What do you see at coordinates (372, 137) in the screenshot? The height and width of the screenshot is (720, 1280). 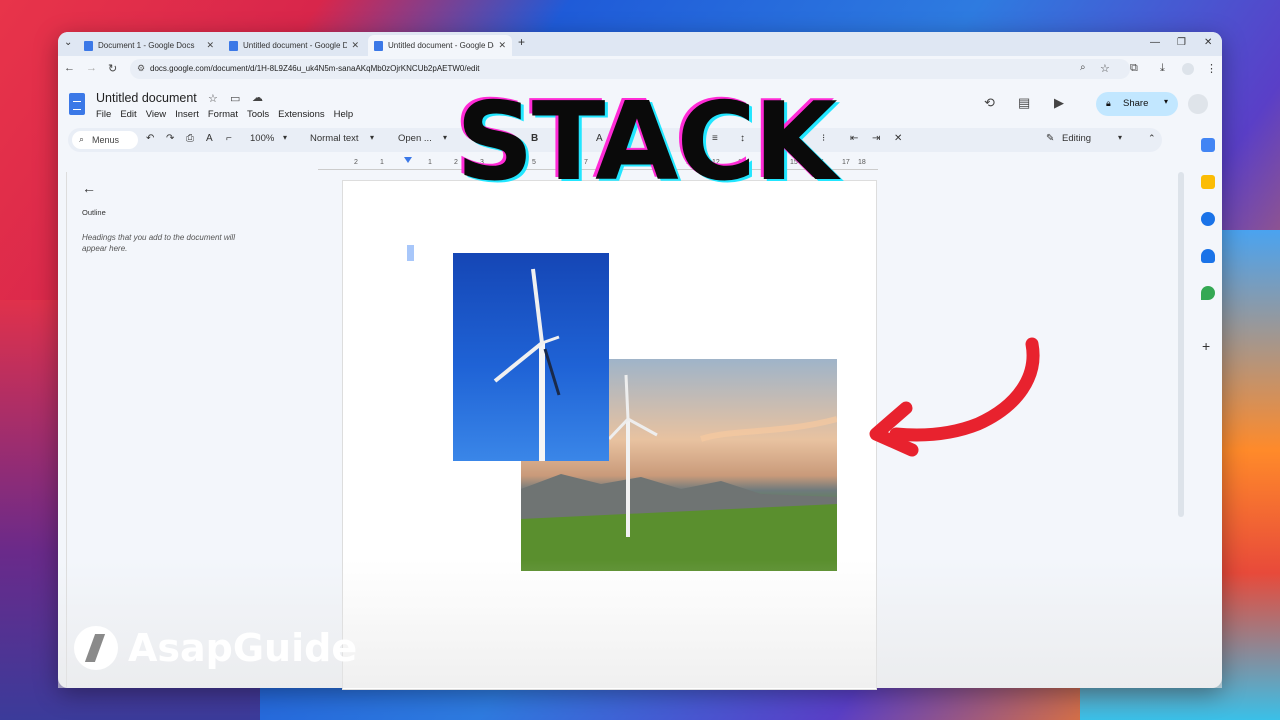 I see `style-chevron-icon: ▾` at bounding box center [372, 137].